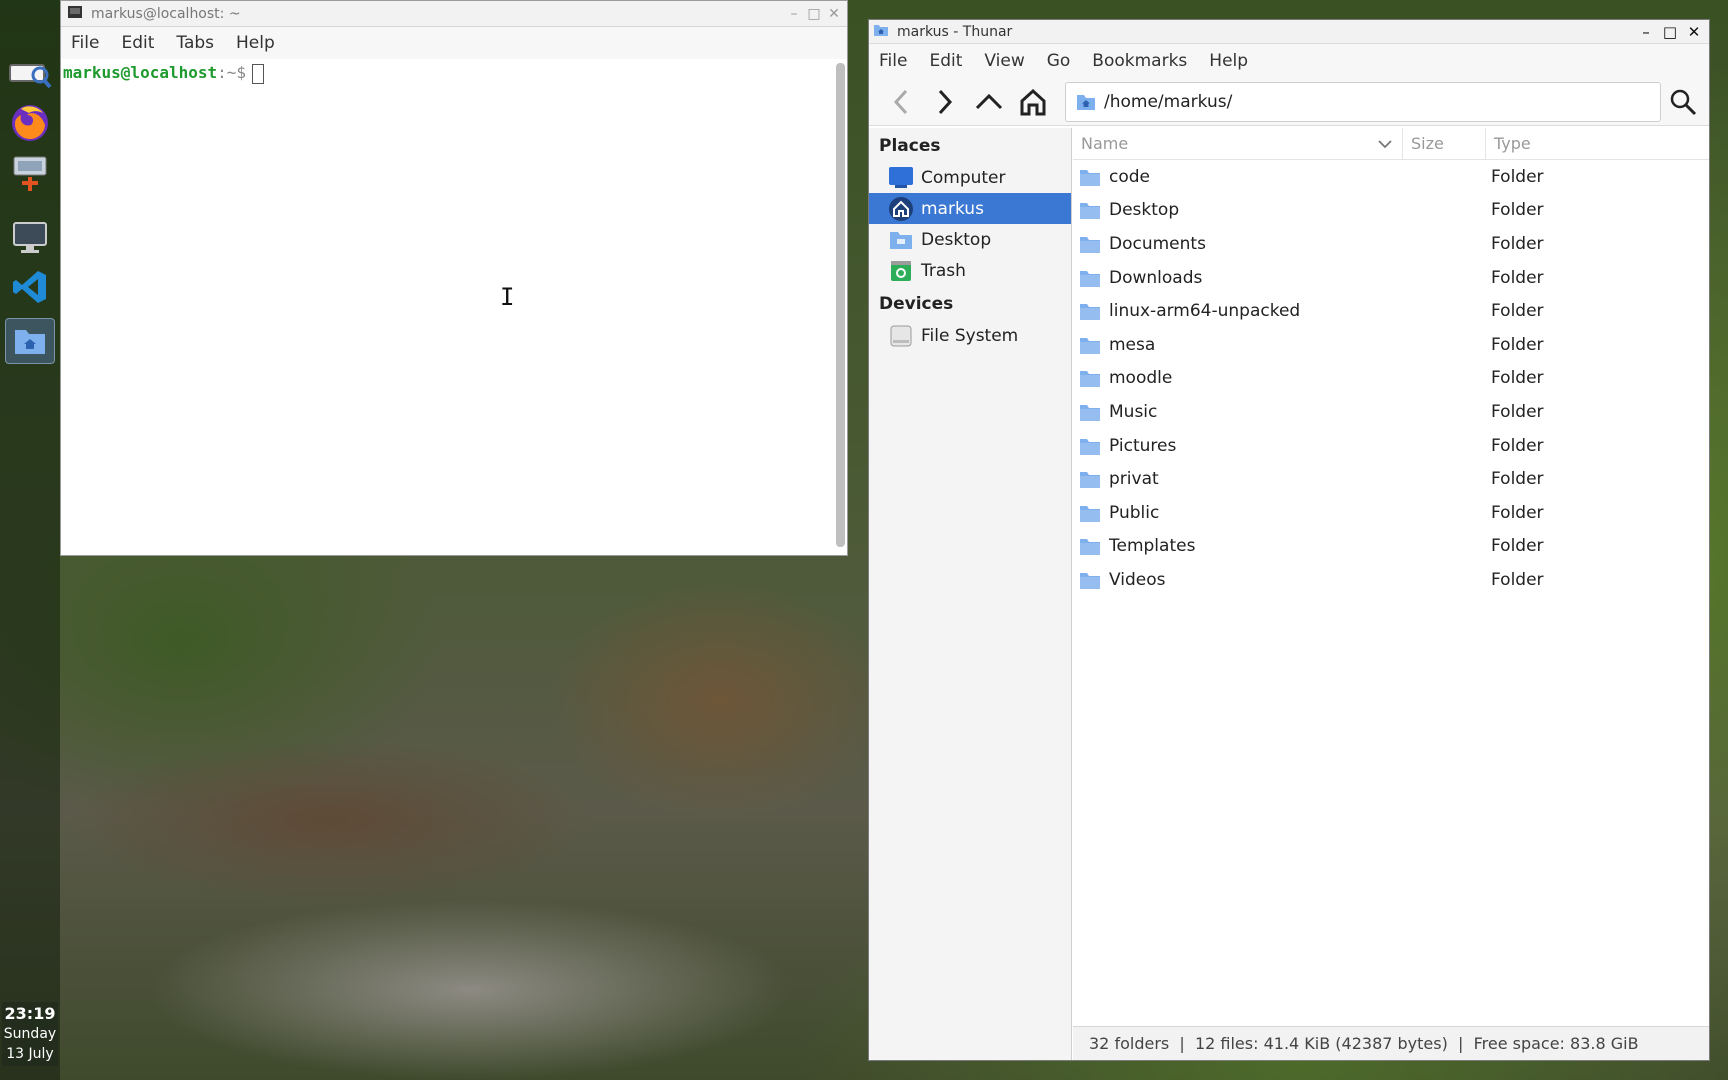  What do you see at coordinates (30, 237) in the screenshot?
I see `monitor-icon` at bounding box center [30, 237].